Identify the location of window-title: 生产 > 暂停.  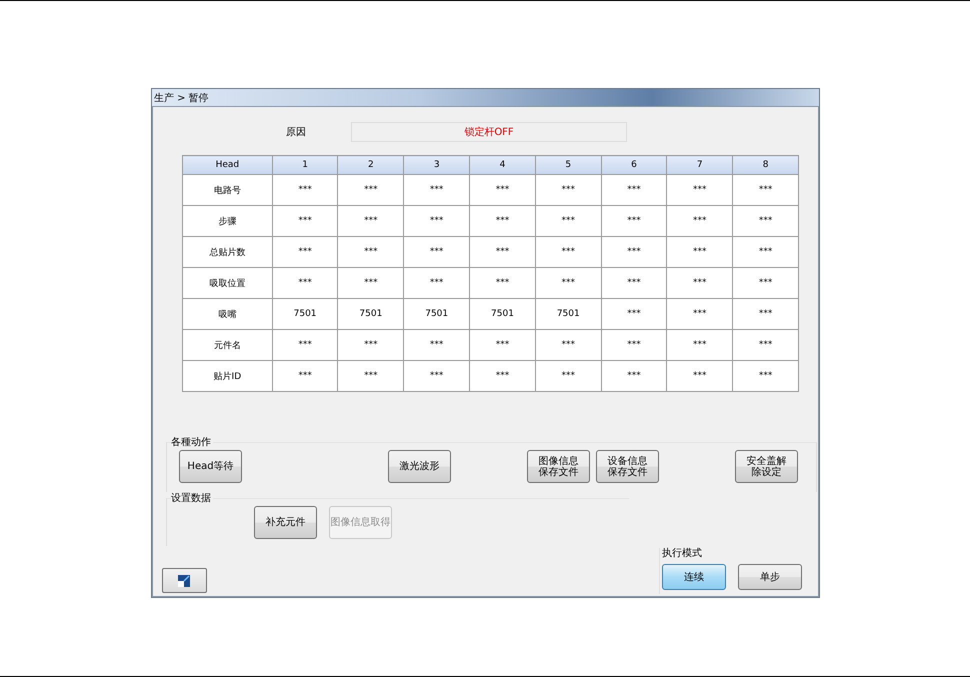
(181, 98).